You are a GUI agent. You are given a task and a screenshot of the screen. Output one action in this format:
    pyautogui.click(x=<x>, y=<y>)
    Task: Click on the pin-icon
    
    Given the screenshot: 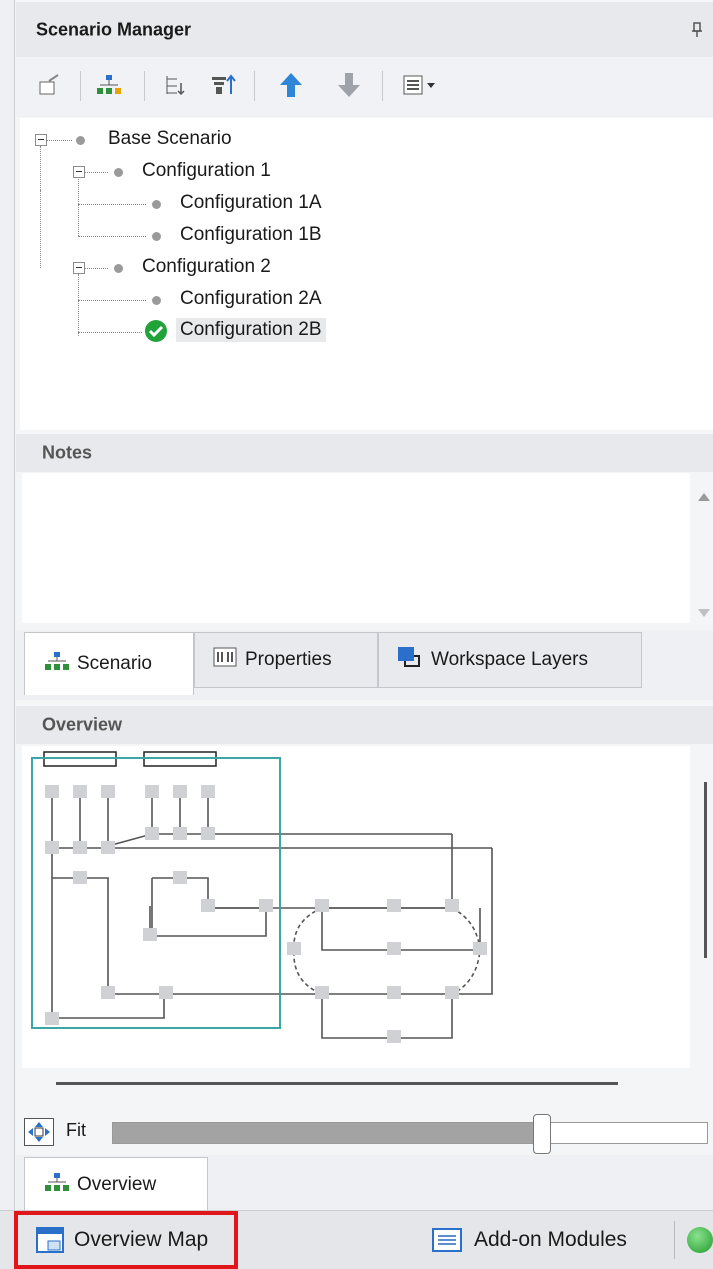 What is the action you would take?
    pyautogui.click(x=697, y=30)
    